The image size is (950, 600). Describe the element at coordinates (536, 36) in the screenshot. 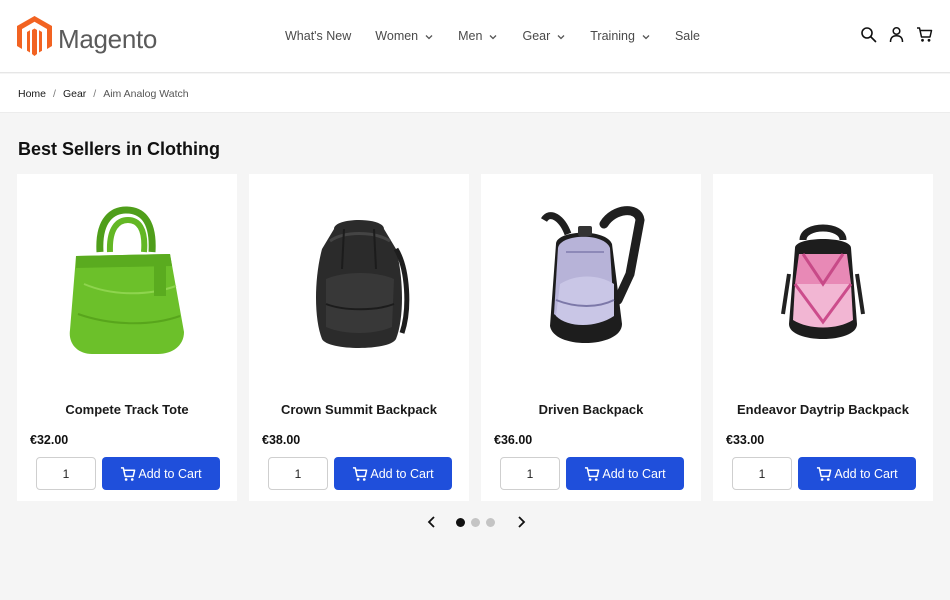

I see `nav-item-label: Gear` at that location.